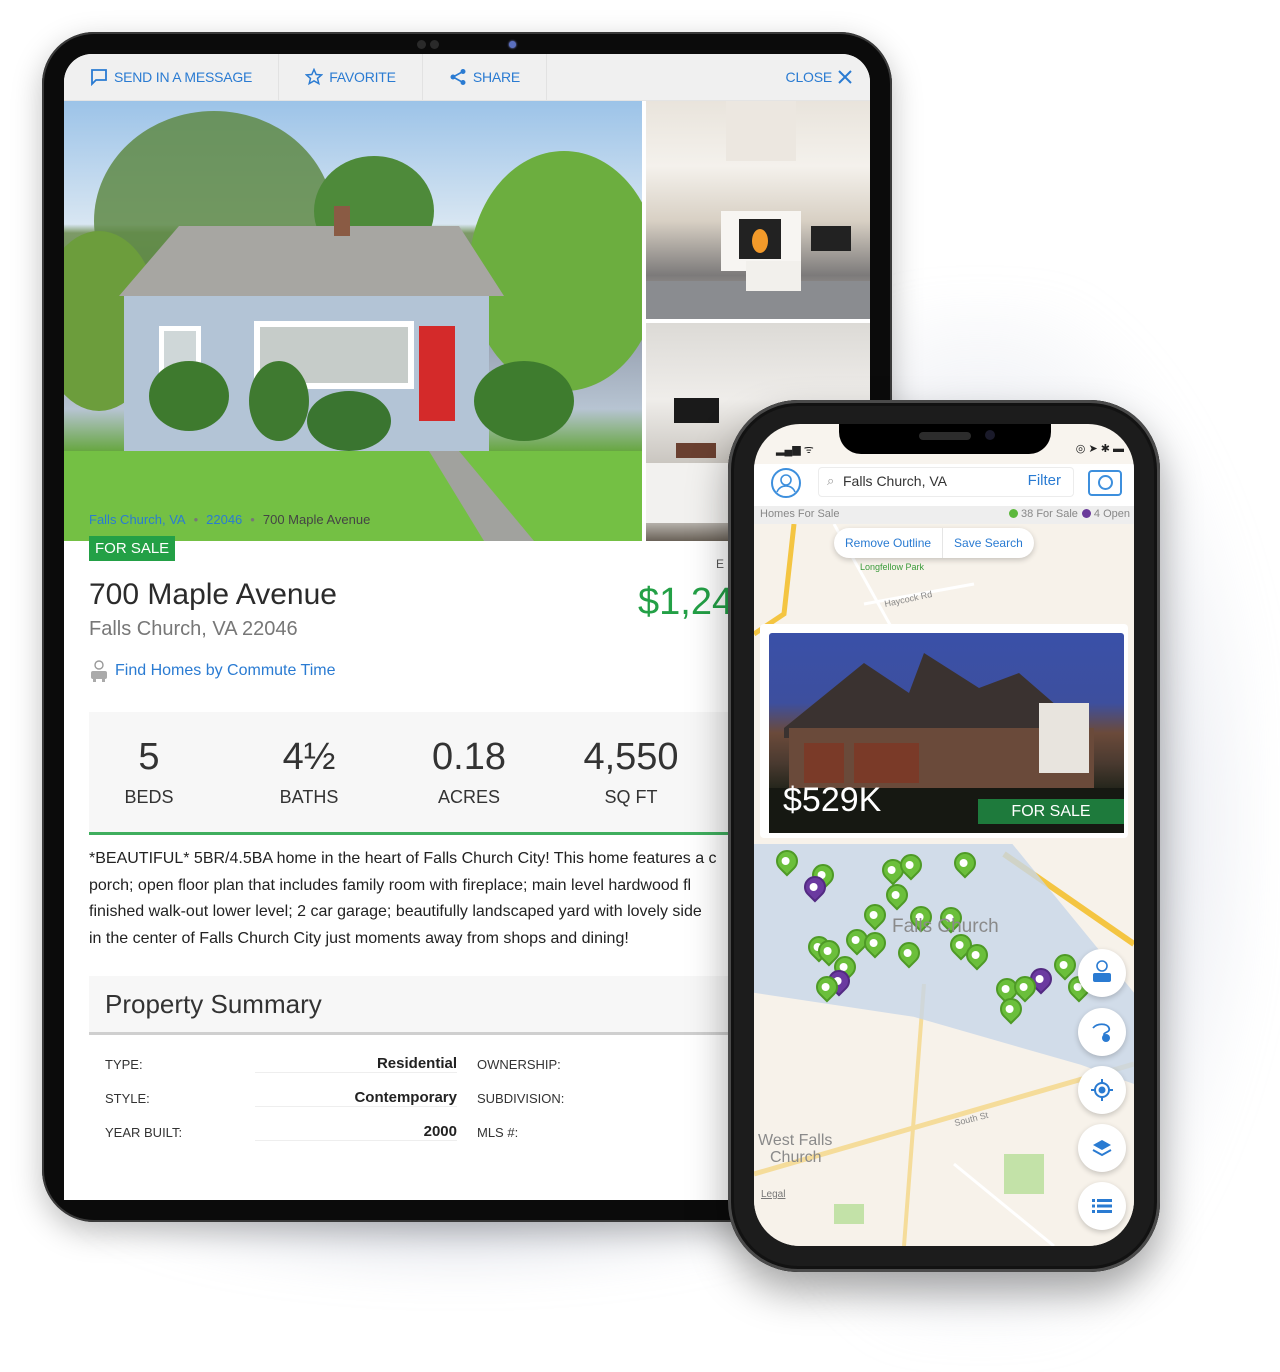  Describe the element at coordinates (519, 1064) in the screenshot. I see `summary-key: OWNERSHIP:` at that location.